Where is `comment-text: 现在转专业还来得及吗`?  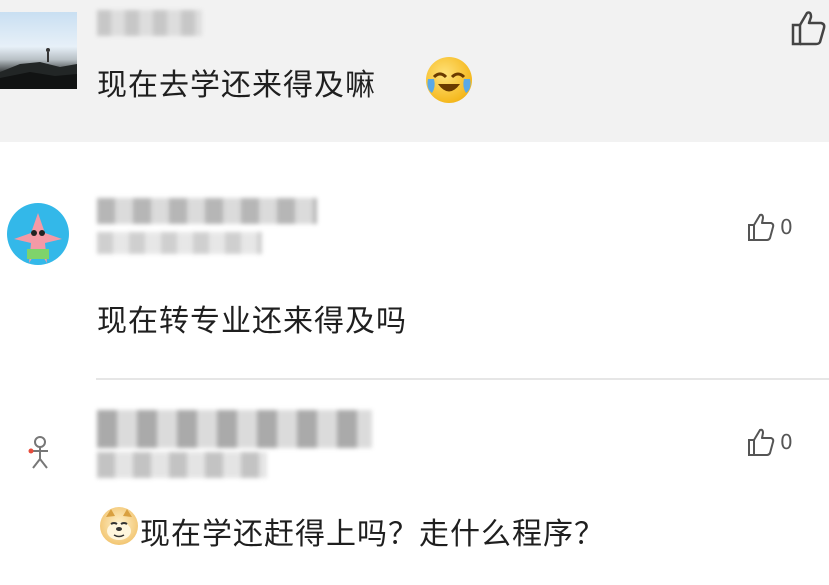
comment-text: 现在转专业还来得及吗 is located at coordinates (252, 321).